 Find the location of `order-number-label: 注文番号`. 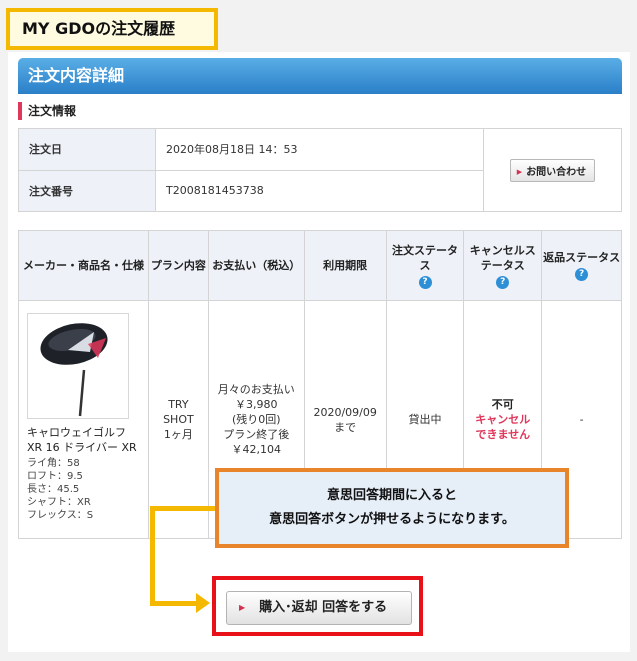

order-number-label: 注文番号 is located at coordinates (87, 190).